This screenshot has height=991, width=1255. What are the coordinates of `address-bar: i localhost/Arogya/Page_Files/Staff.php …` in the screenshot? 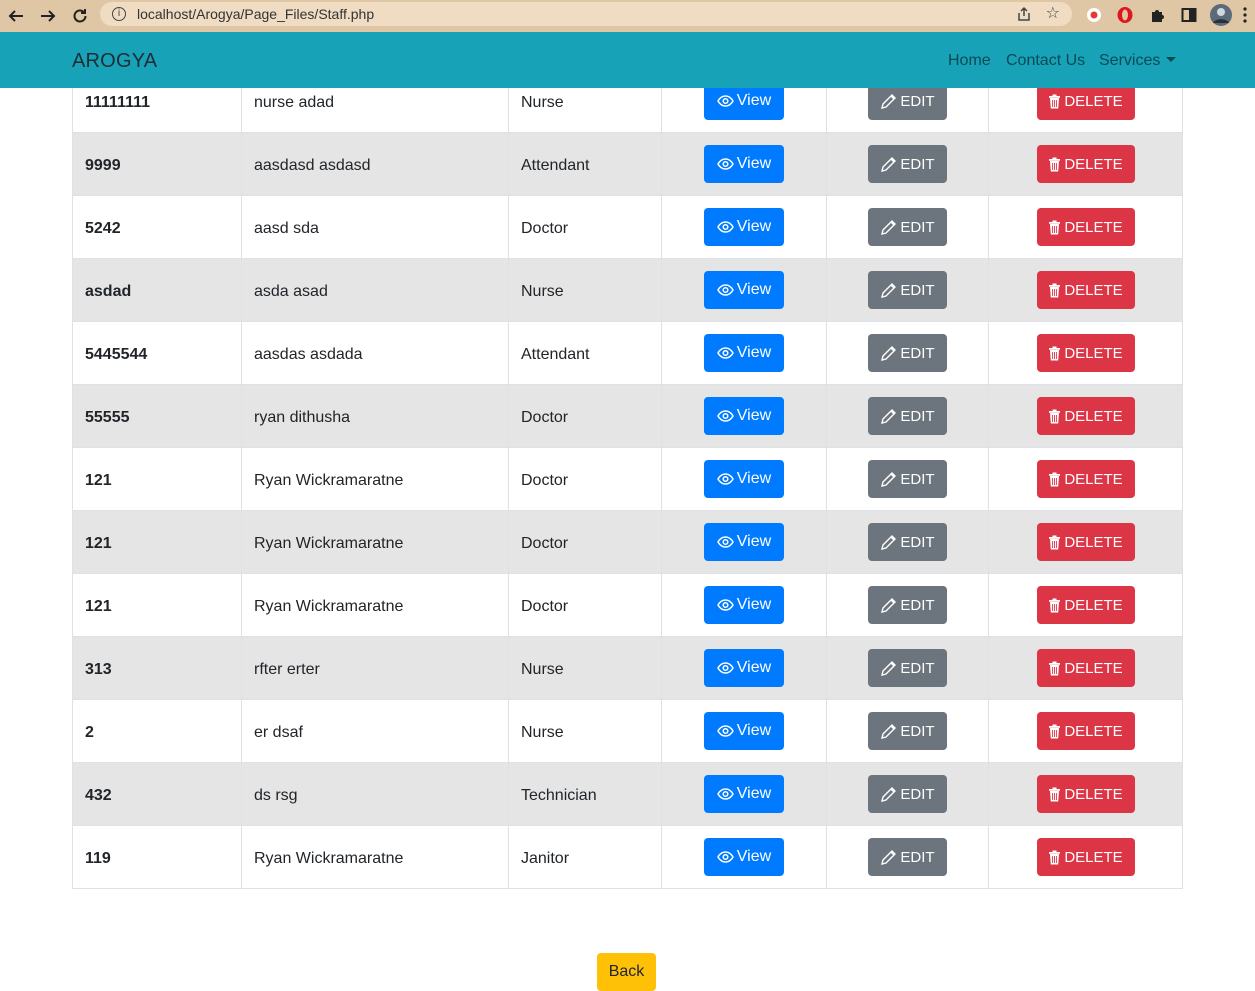 It's located at (586, 14).